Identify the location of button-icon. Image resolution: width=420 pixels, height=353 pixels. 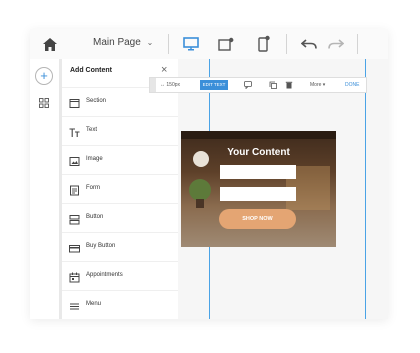
(74, 218).